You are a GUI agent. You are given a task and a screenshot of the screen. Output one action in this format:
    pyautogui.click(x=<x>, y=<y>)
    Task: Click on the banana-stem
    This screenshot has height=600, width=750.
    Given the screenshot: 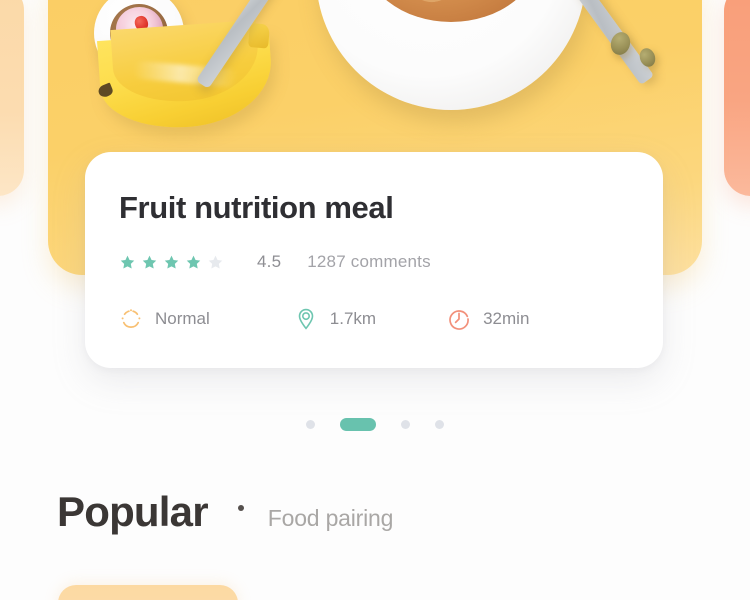 What is the action you would take?
    pyautogui.click(x=259, y=35)
    